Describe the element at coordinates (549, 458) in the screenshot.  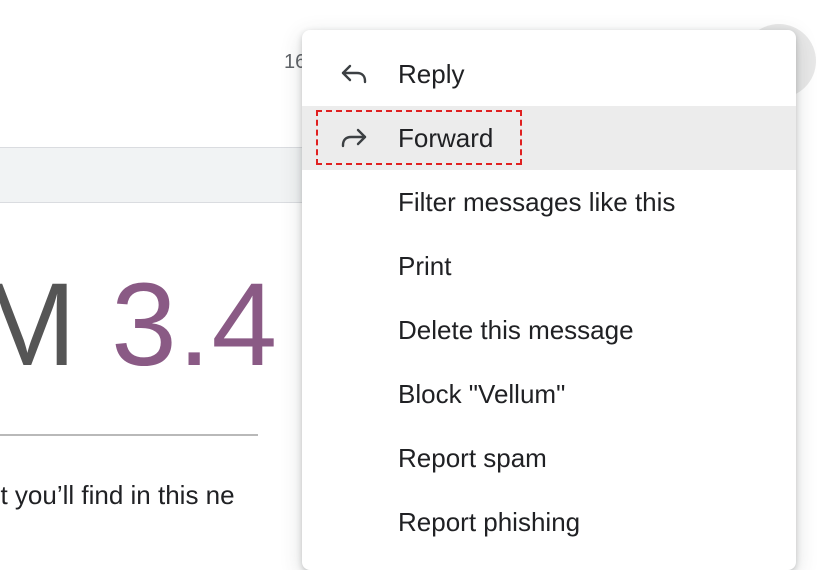
I see `menu-item-report-spam: Report spam` at that location.